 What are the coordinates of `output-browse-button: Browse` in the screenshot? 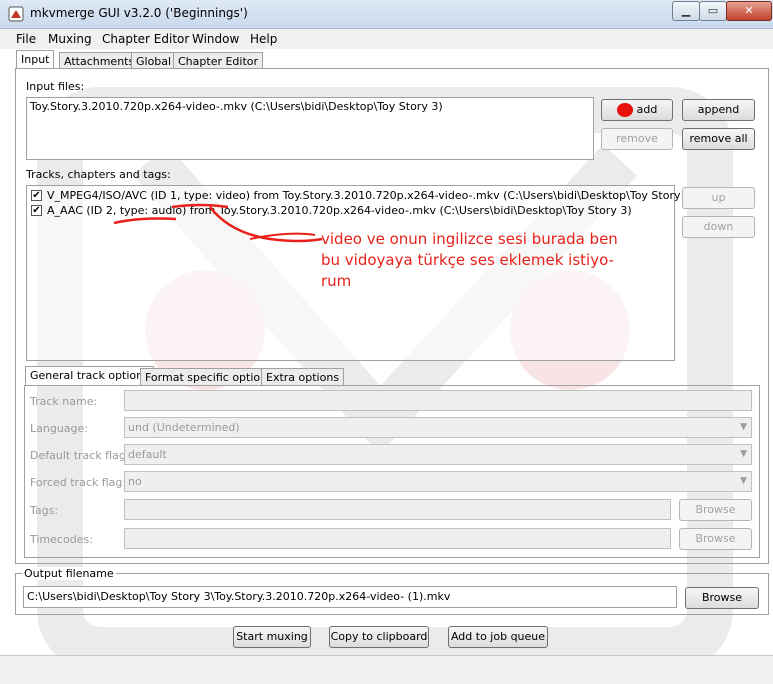 It's located at (722, 598).